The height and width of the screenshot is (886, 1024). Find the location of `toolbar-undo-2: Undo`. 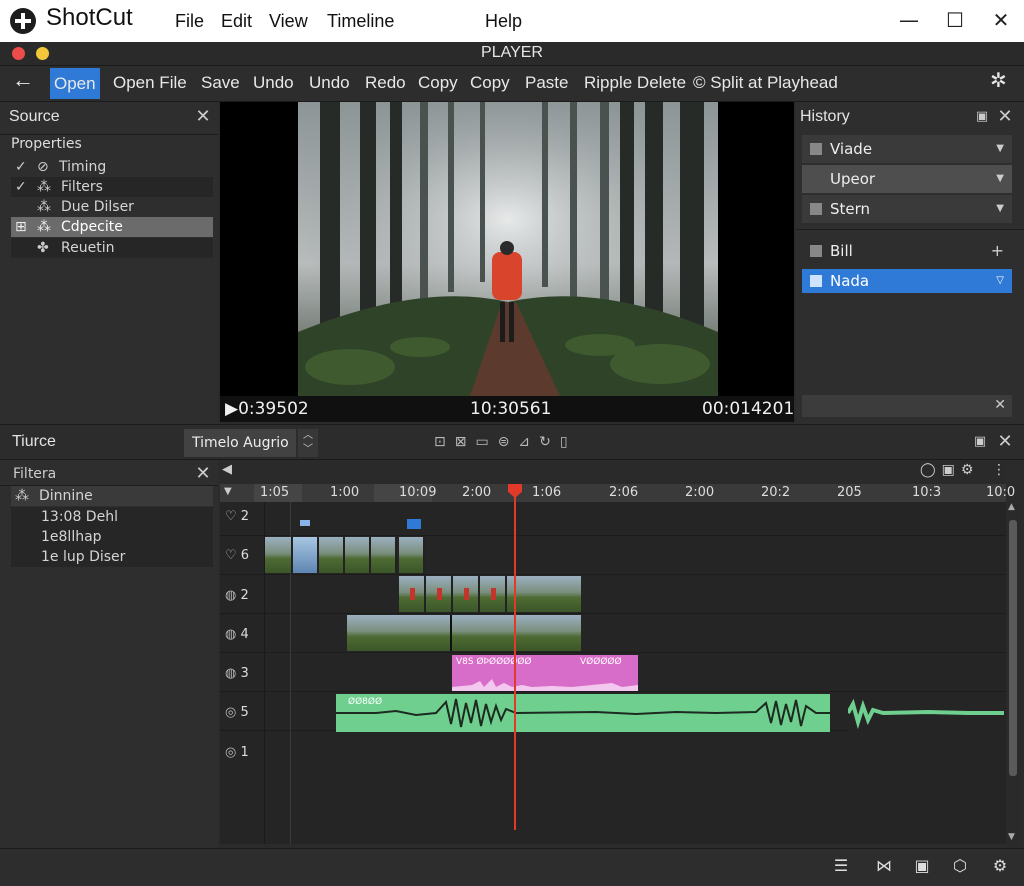

toolbar-undo-2: Undo is located at coordinates (329, 84).